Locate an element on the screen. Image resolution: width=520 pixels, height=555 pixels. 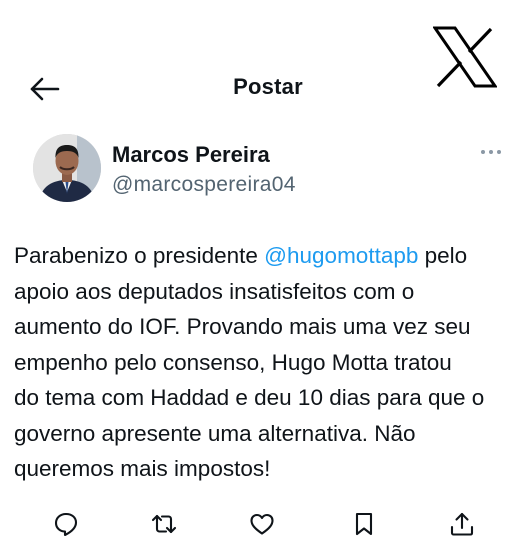
avatar-photo is located at coordinates (67, 168).